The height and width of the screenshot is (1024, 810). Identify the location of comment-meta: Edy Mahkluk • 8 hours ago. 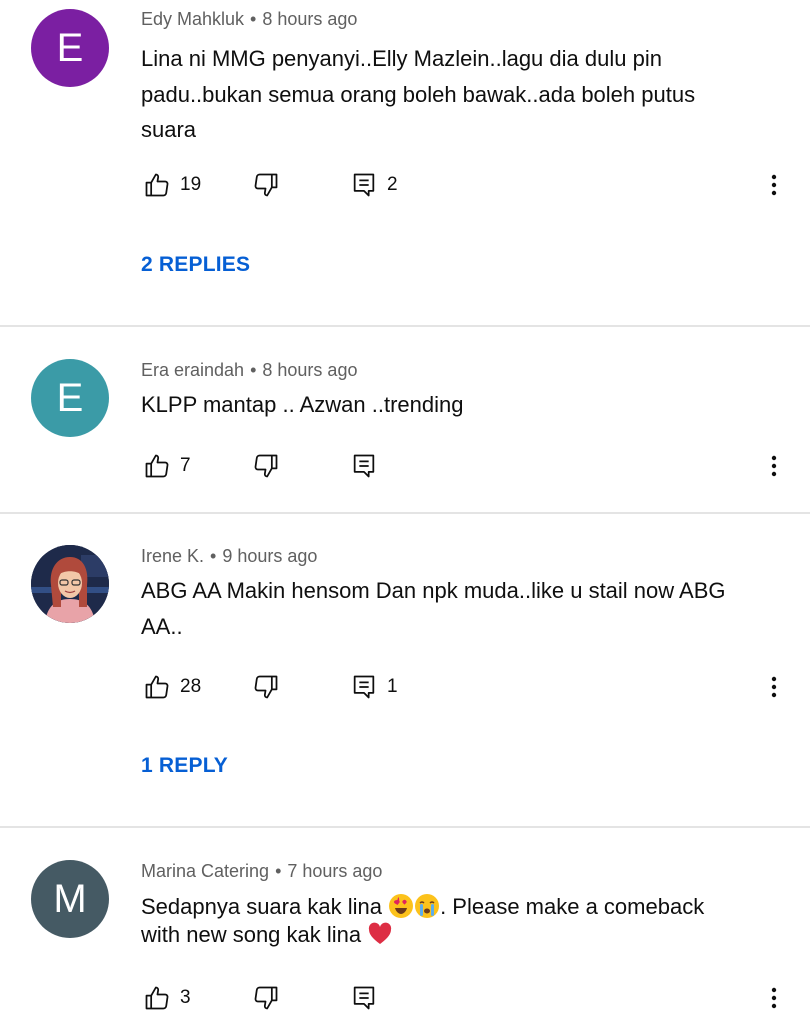
(249, 19).